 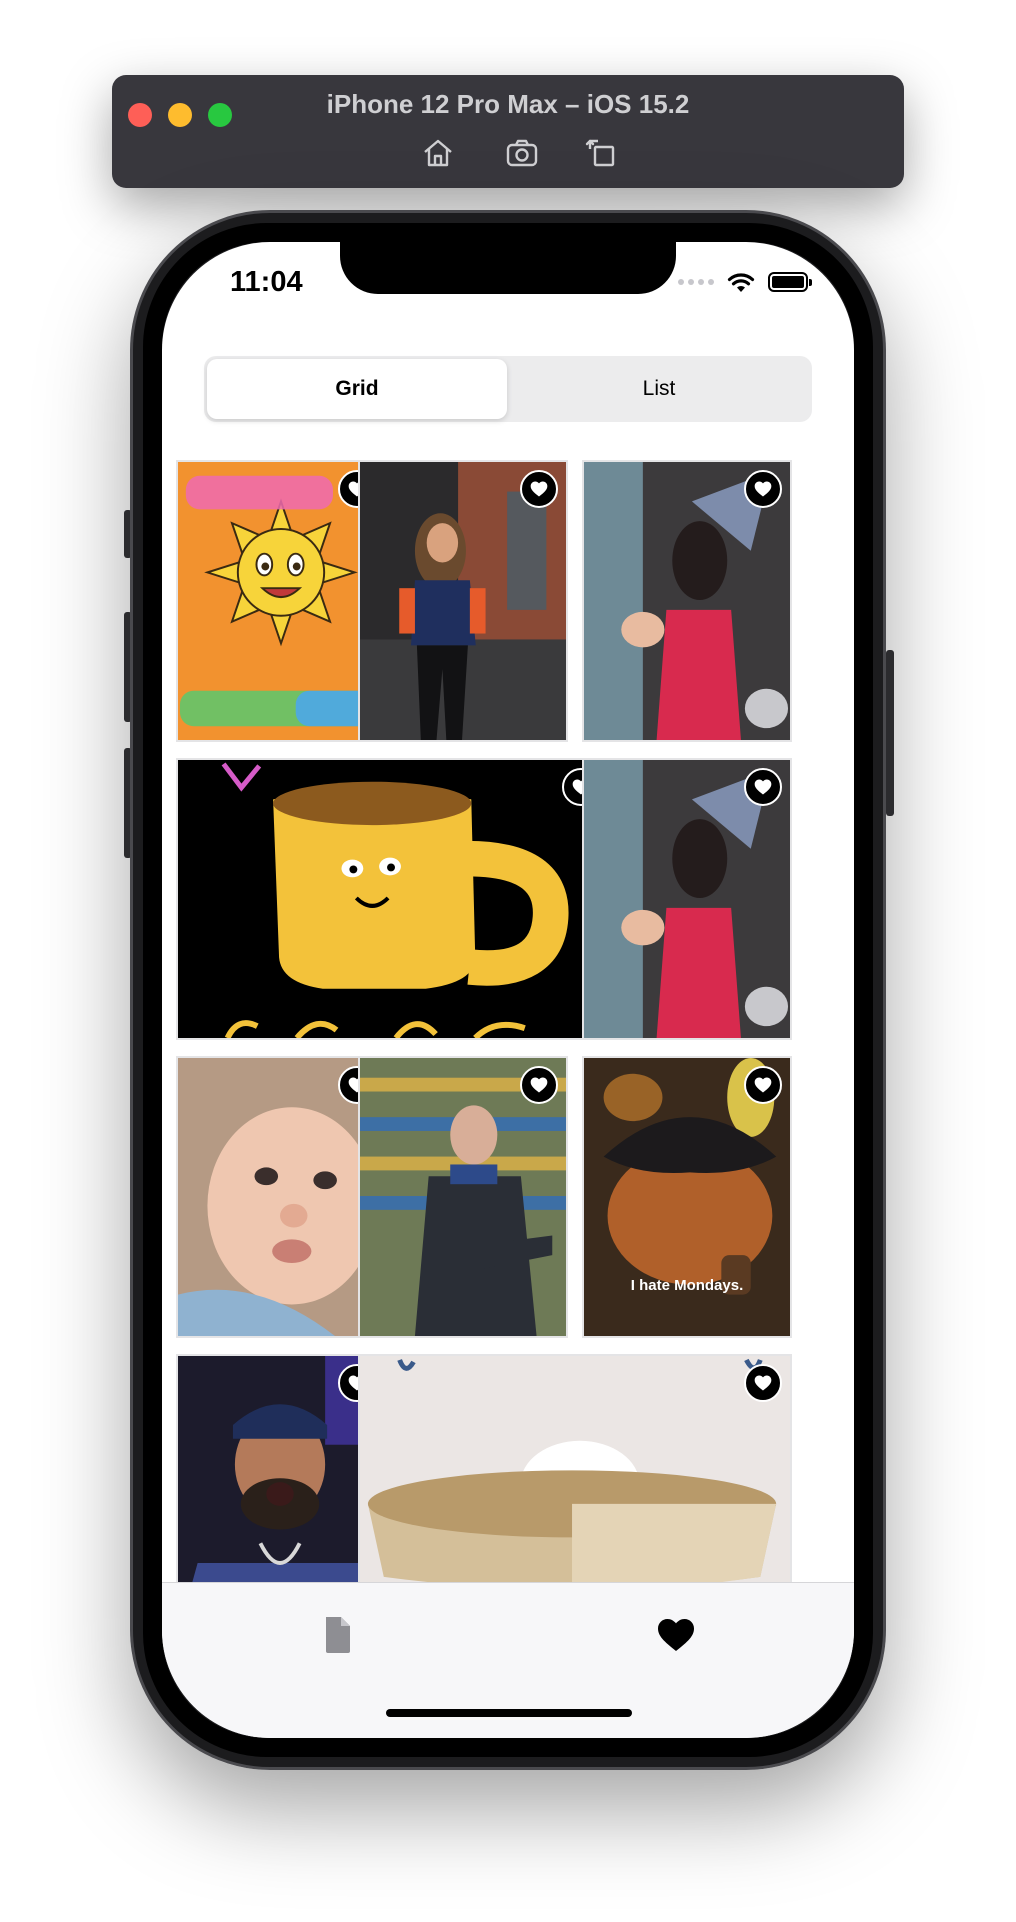 What do you see at coordinates (741, 282) in the screenshot?
I see `wifi-icon` at bounding box center [741, 282].